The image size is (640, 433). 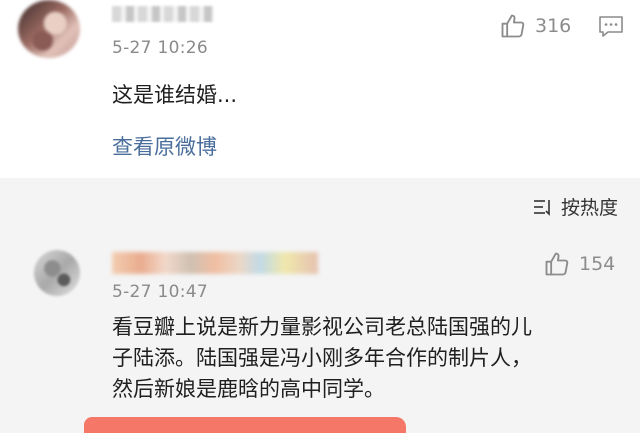 What do you see at coordinates (611, 26) in the screenshot?
I see `comment-icon` at bounding box center [611, 26].